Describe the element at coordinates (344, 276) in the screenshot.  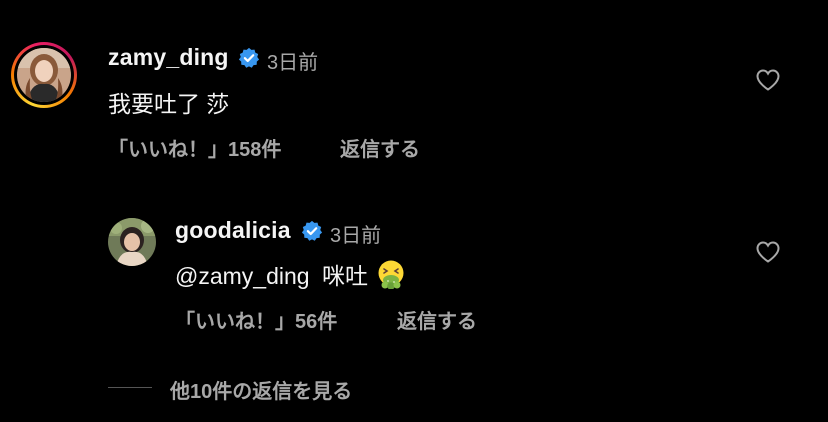
I see `reply-body: 咪吐` at that location.